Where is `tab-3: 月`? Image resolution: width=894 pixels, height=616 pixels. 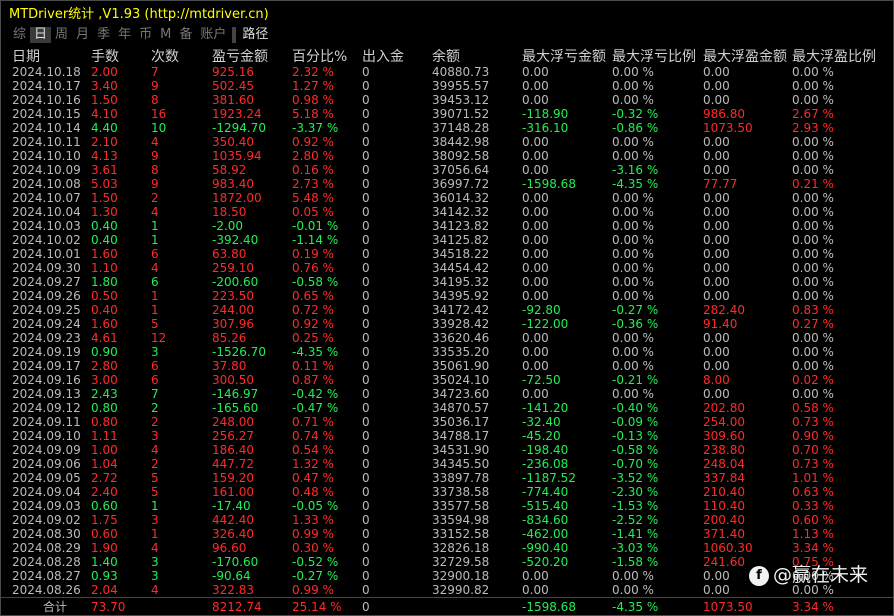
tab-3: 月 is located at coordinates (82, 35).